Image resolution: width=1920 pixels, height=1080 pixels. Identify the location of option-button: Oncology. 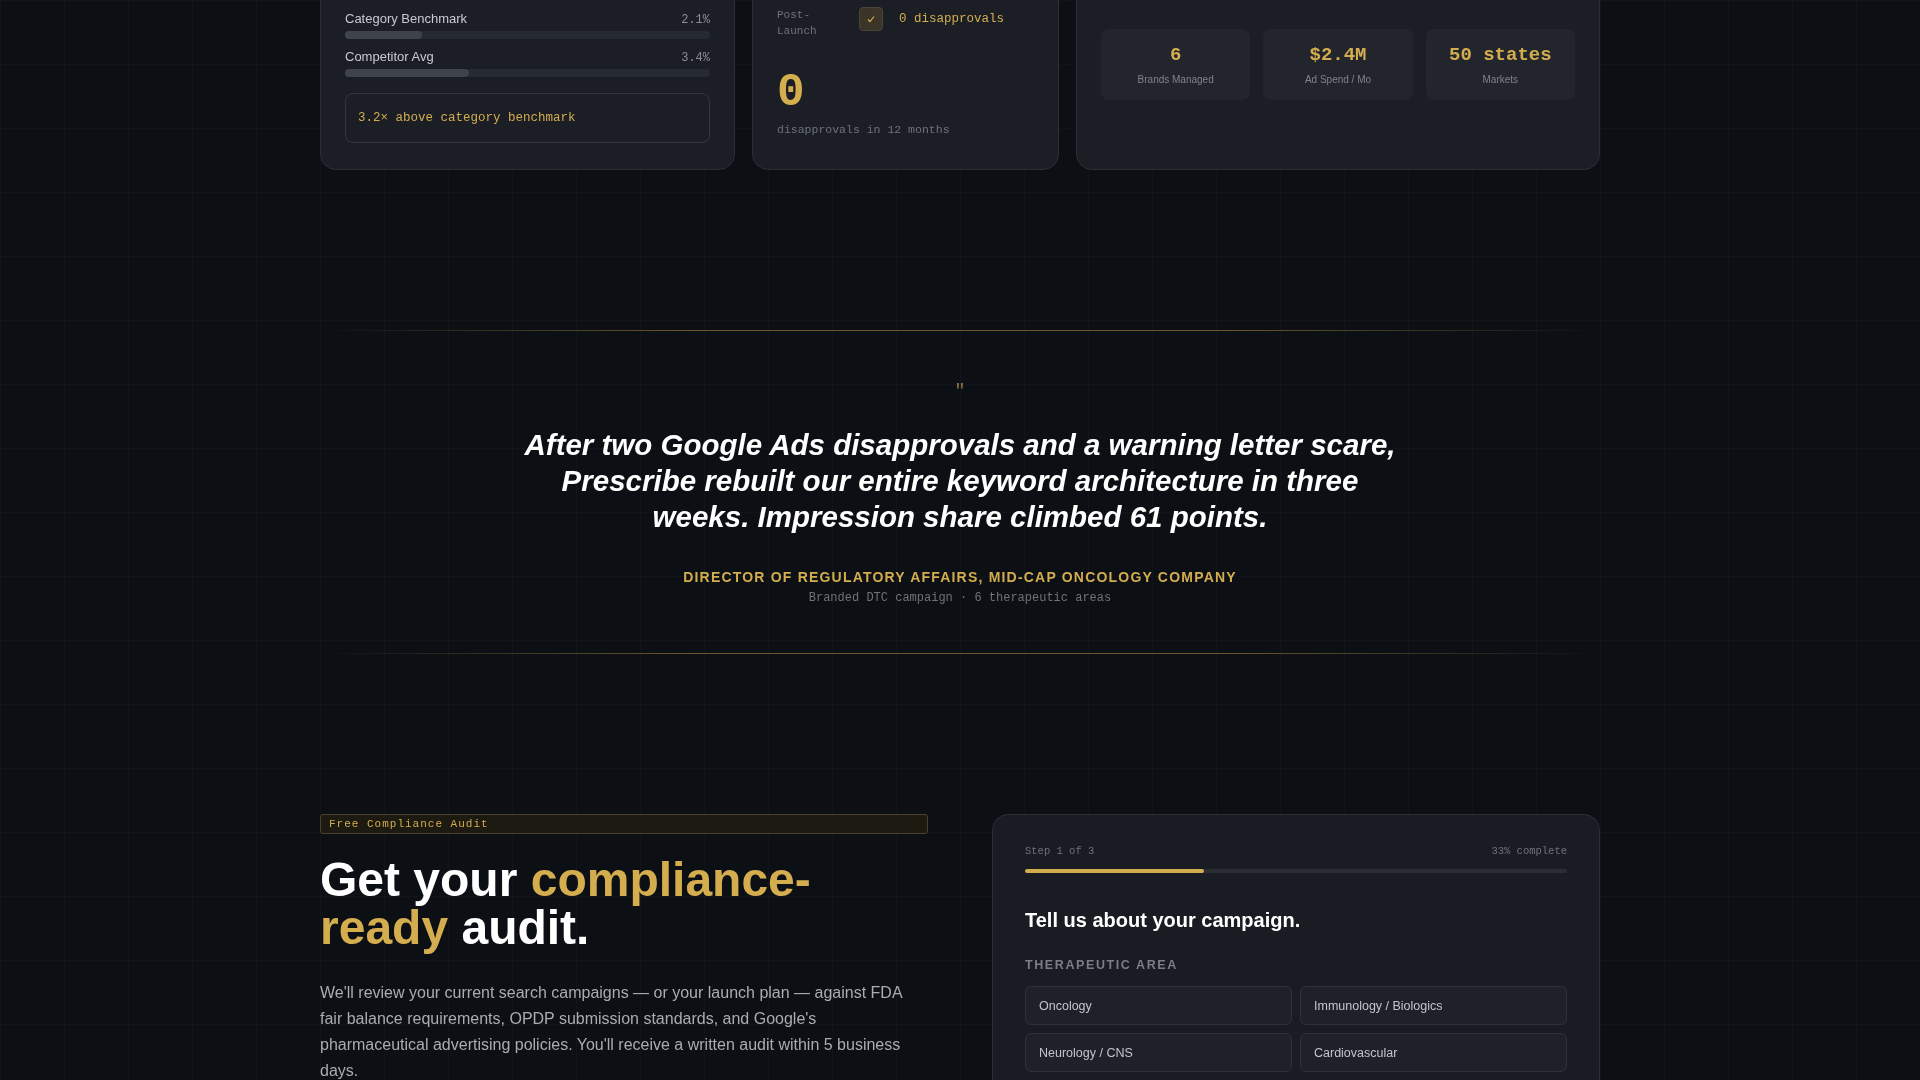
(1158, 1005).